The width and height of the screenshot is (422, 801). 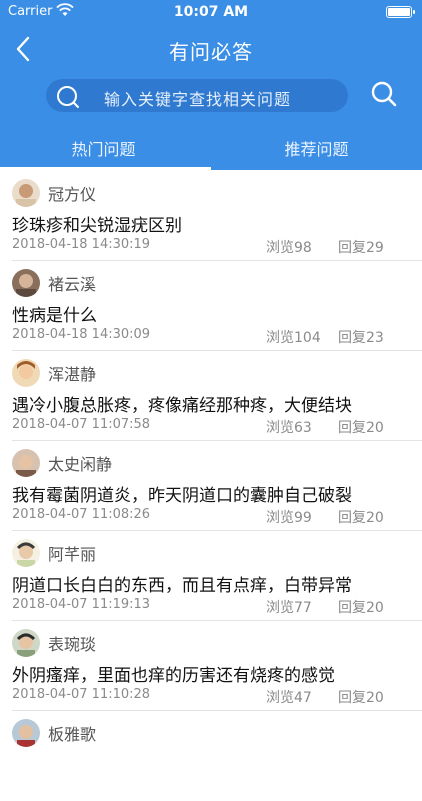 I want to click on view-count: 浏览77, so click(x=289, y=608).